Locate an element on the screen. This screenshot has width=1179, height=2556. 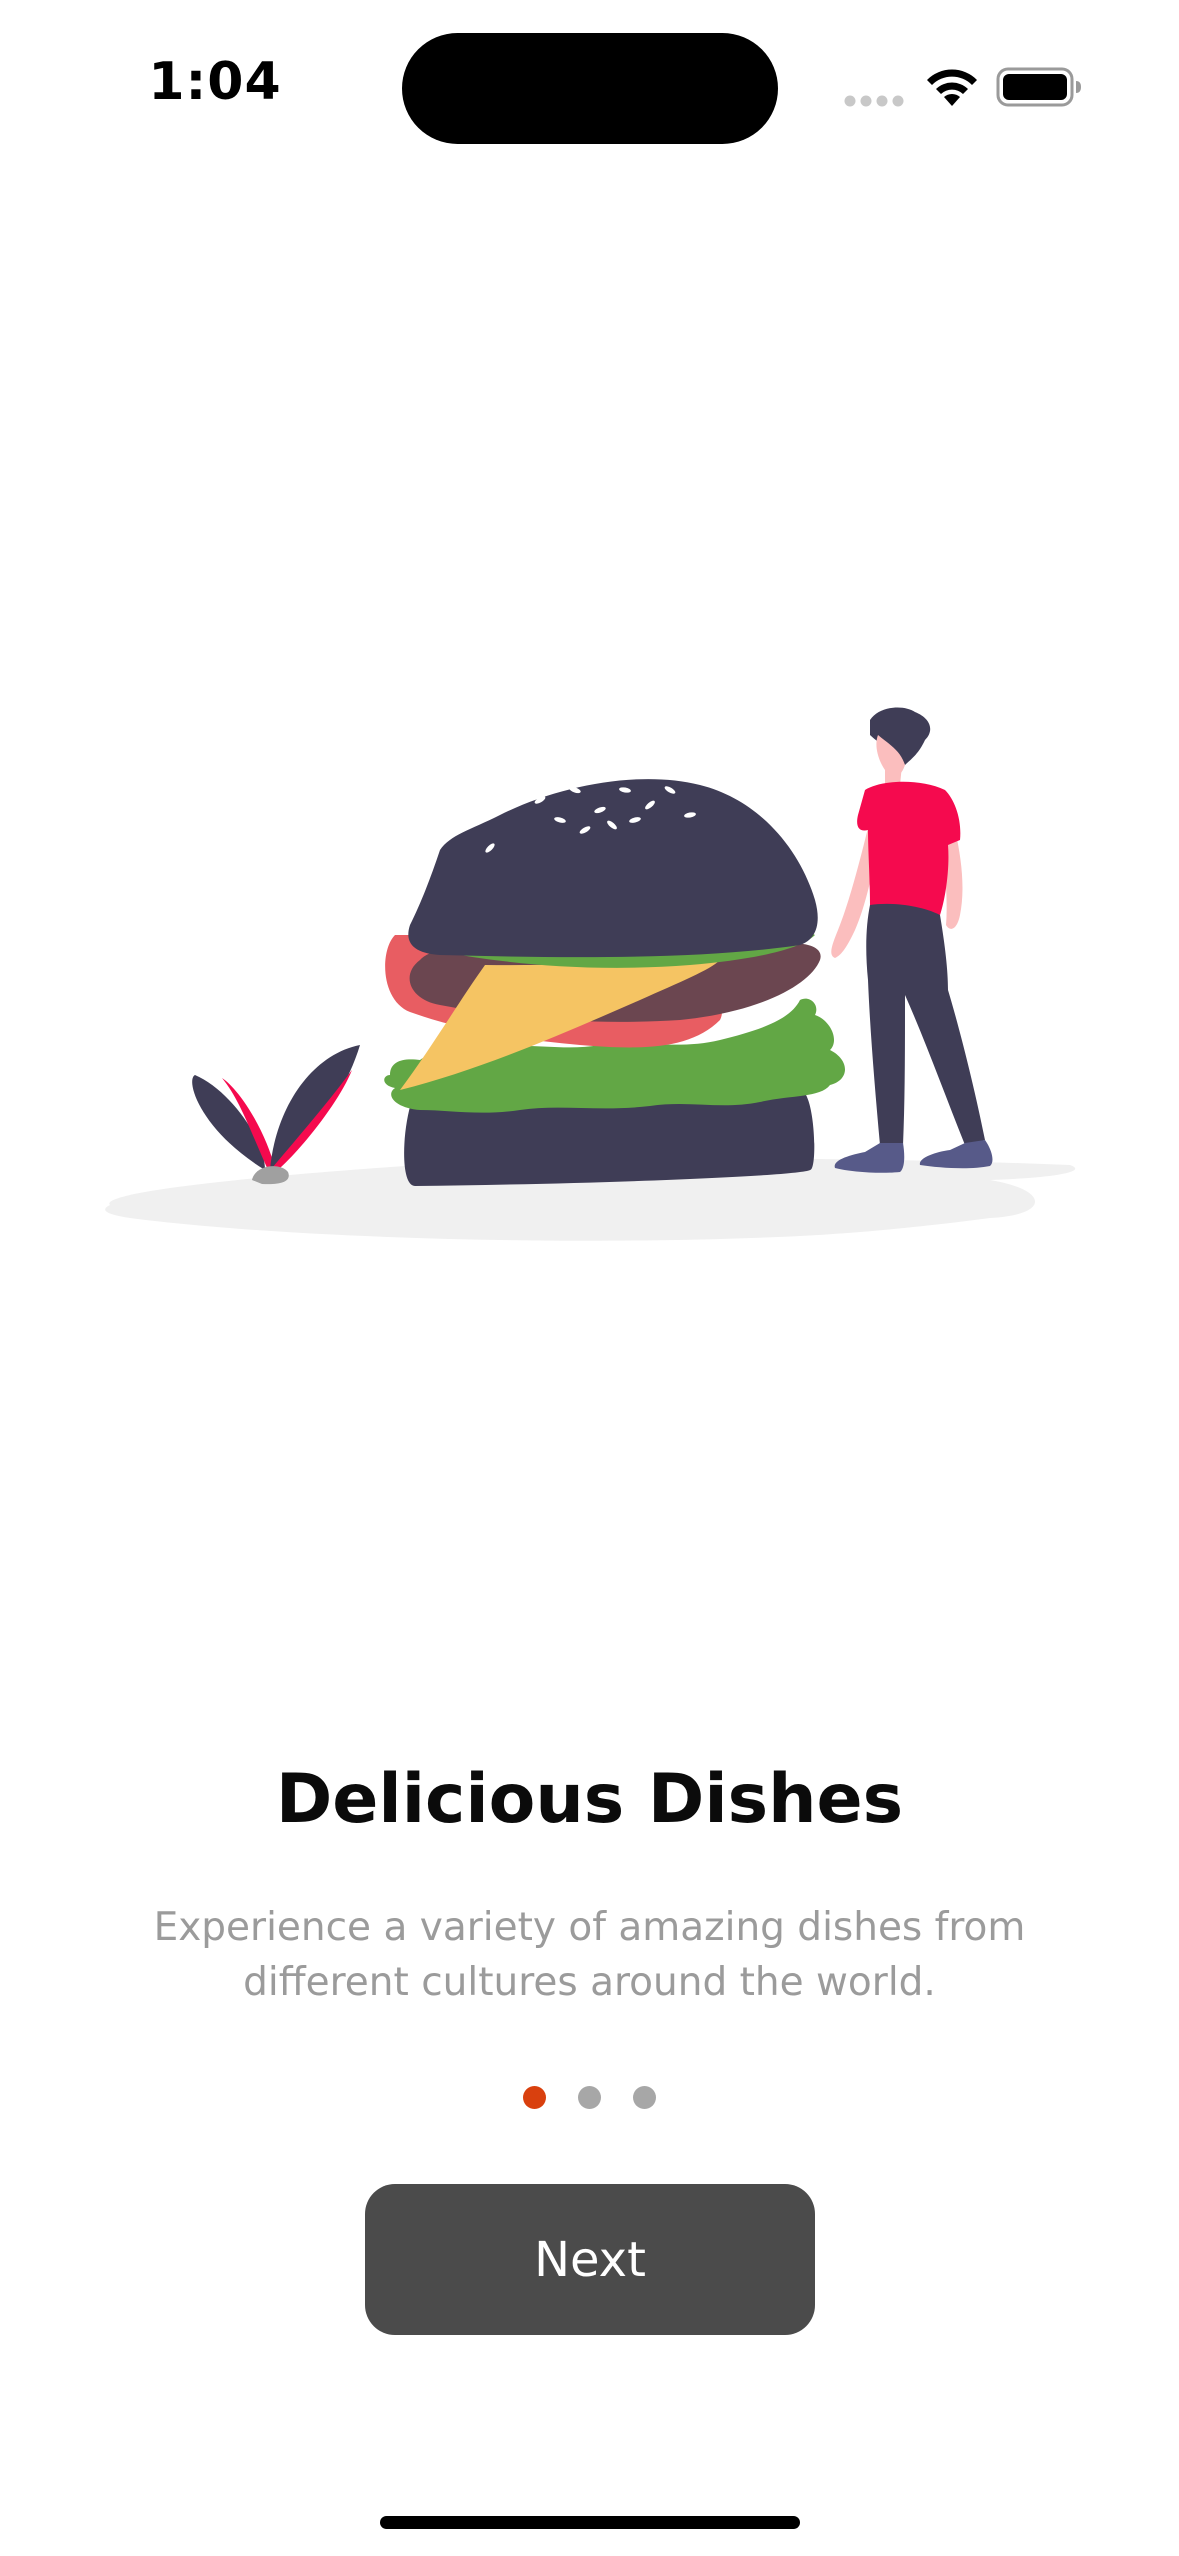
battery-icon is located at coordinates (1038, 87).